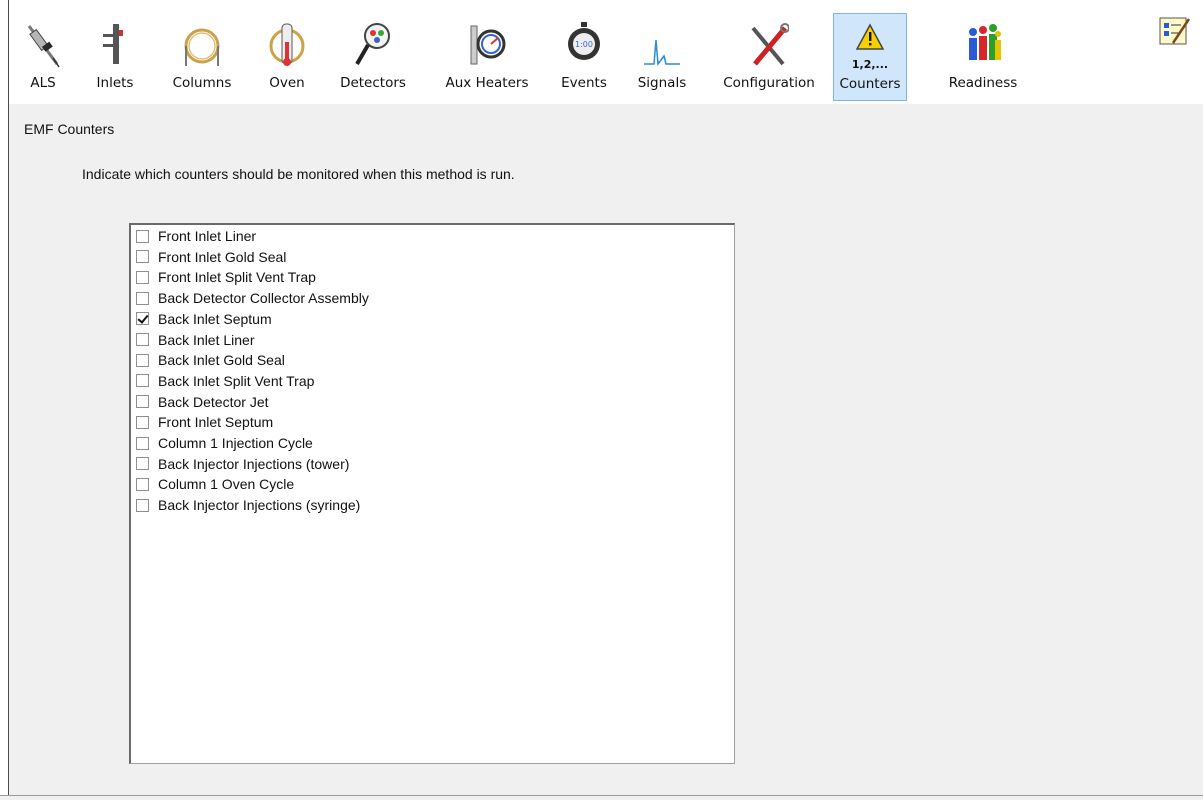 The width and height of the screenshot is (1203, 800). I want to click on tab-label: ALS, so click(43, 83).